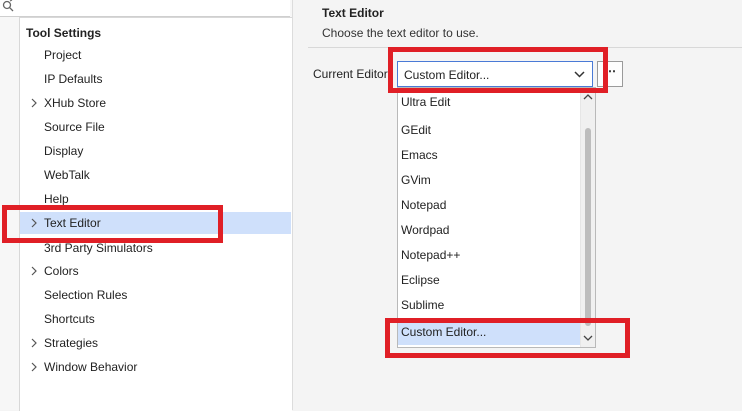 The image size is (742, 411). I want to click on current-editor-label: Current Editor:, so click(352, 74).